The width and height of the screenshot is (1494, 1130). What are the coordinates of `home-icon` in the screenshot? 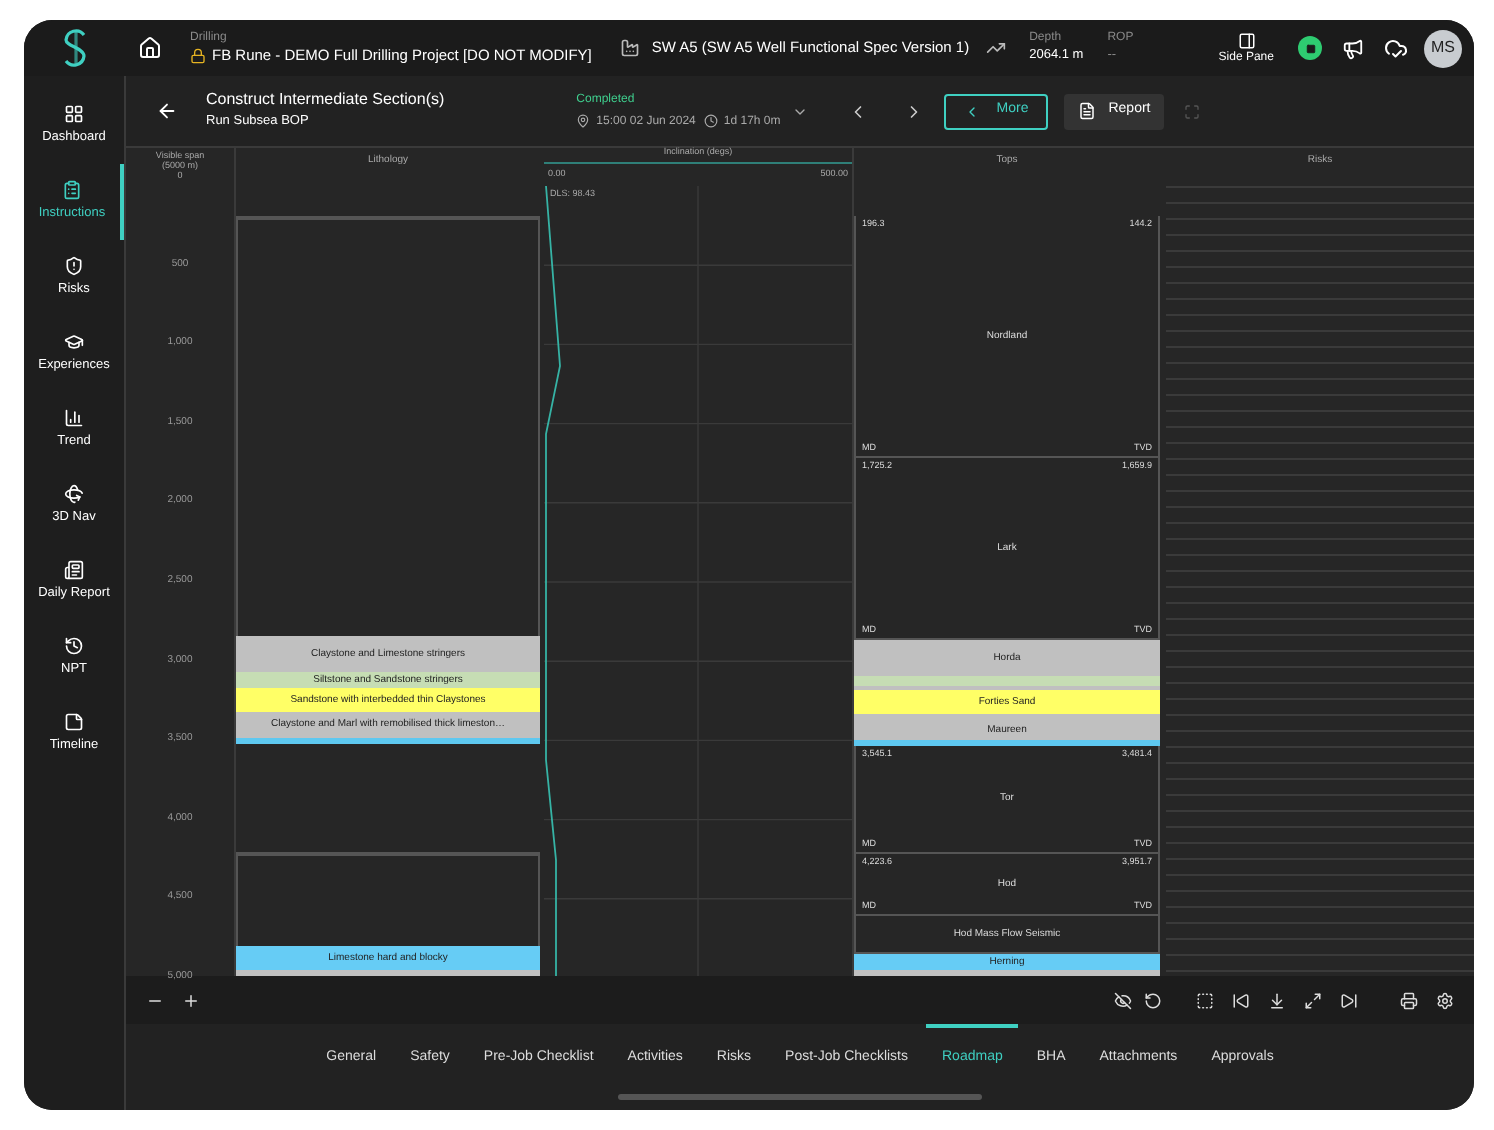 It's located at (150, 48).